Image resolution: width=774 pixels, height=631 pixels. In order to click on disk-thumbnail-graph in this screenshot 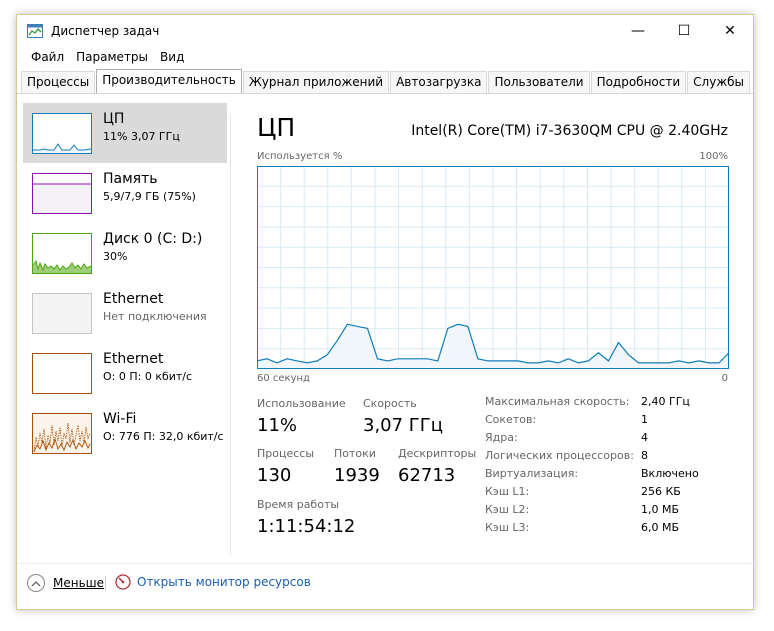, I will do `click(62, 253)`.